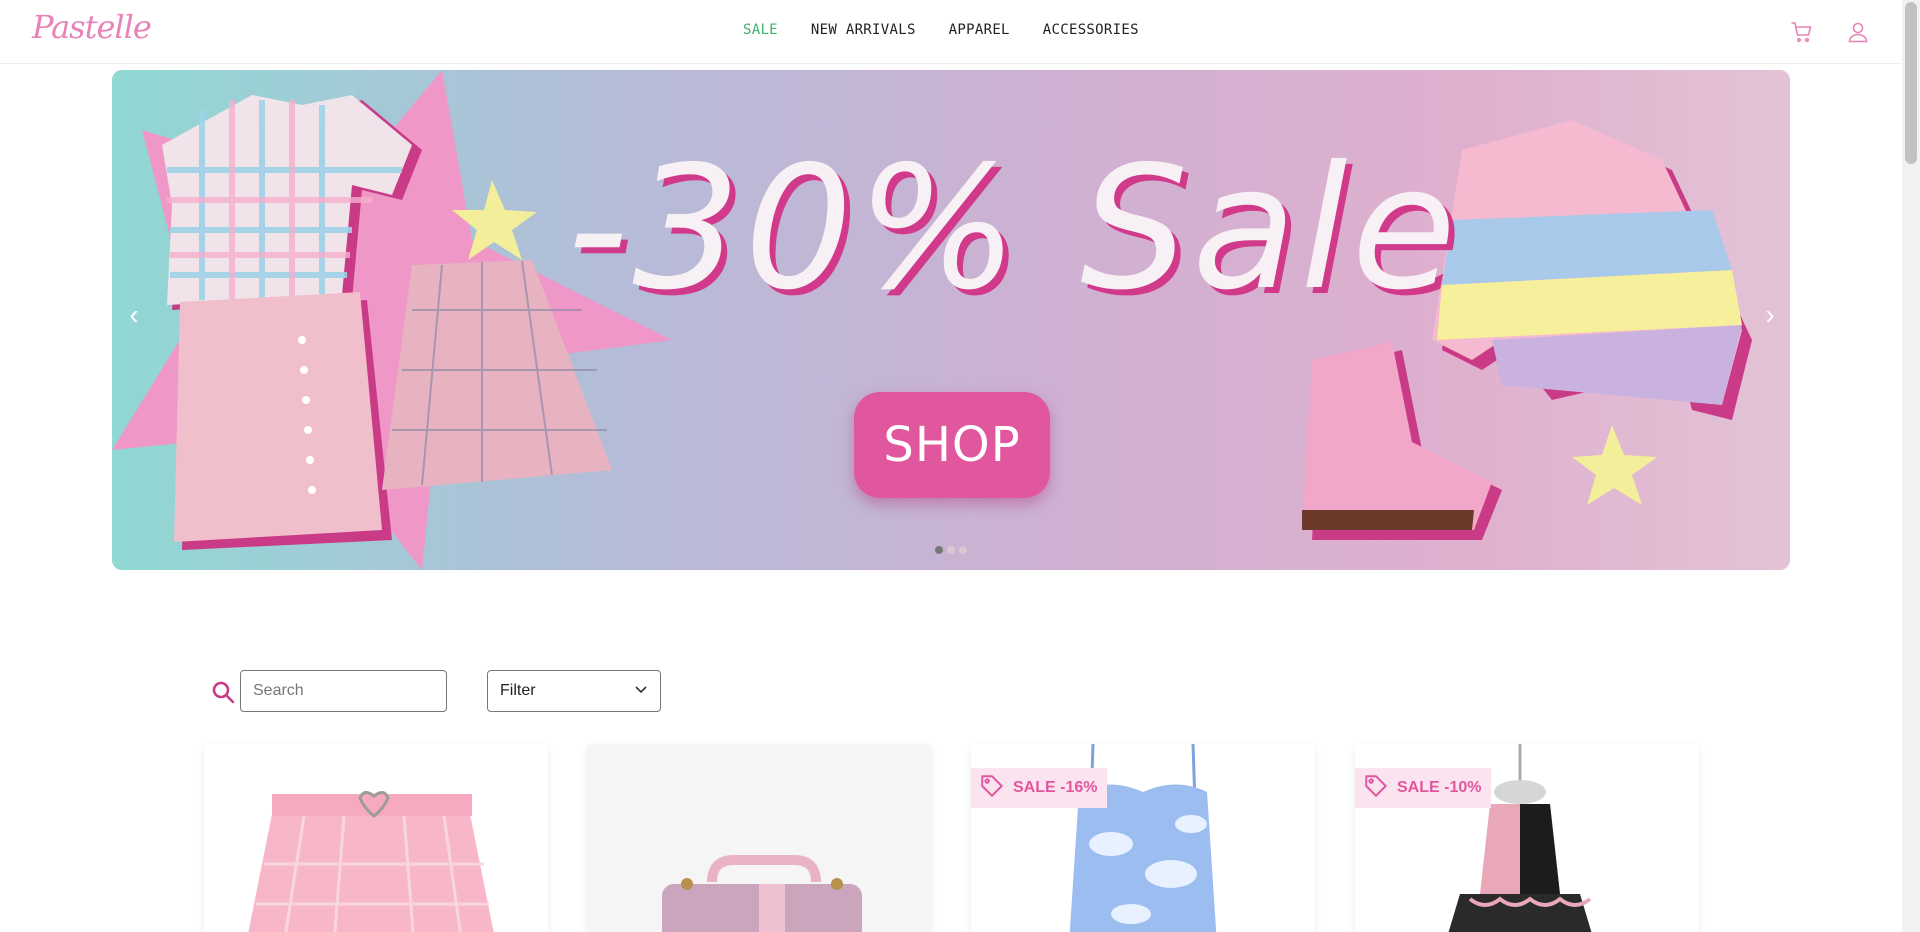 The image size is (1920, 932). I want to click on search-input, so click(343, 691).